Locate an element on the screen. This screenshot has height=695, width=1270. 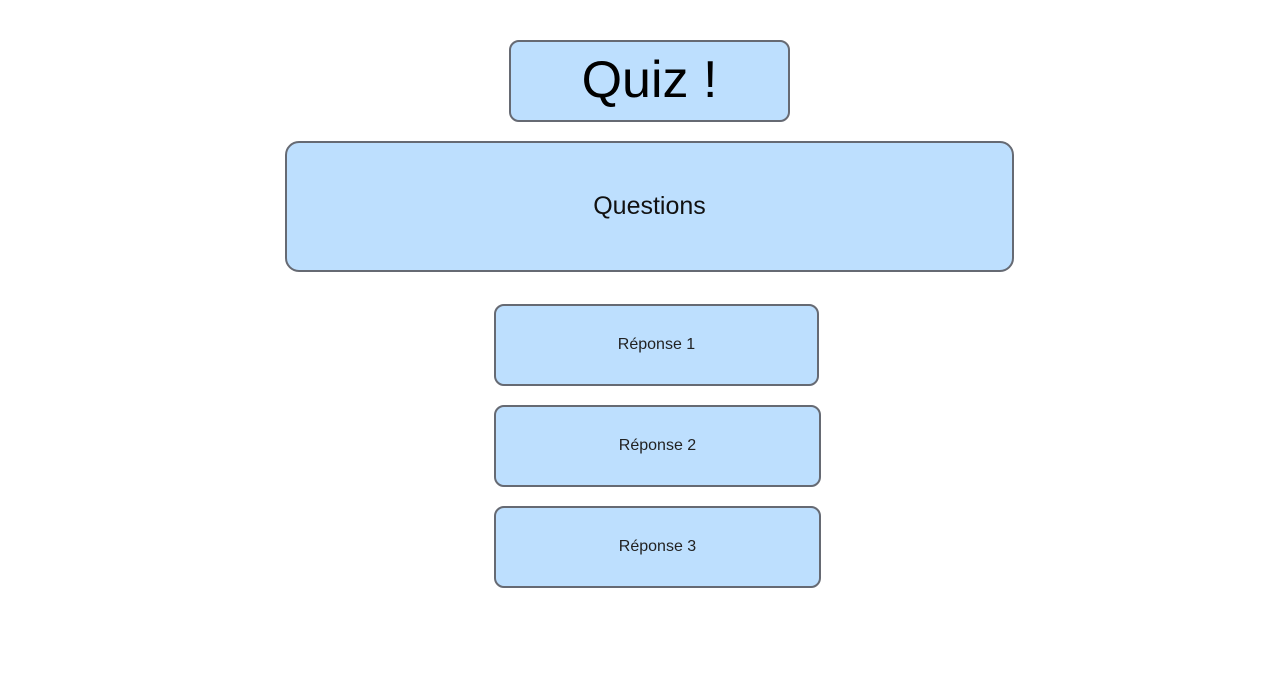
answer-label-1: Réponse 1 is located at coordinates (656, 344).